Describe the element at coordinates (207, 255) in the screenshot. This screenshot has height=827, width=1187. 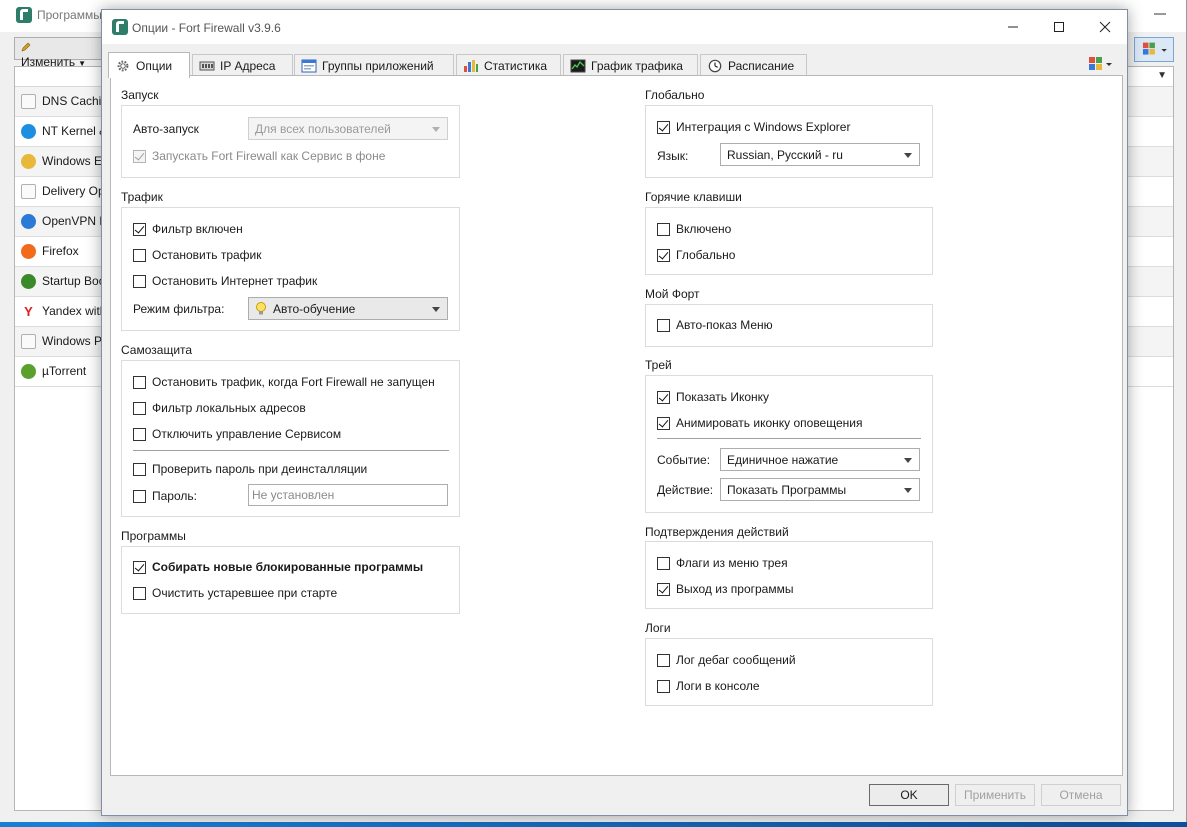
I see `stop-traffic-label: Остановить трафик` at that location.